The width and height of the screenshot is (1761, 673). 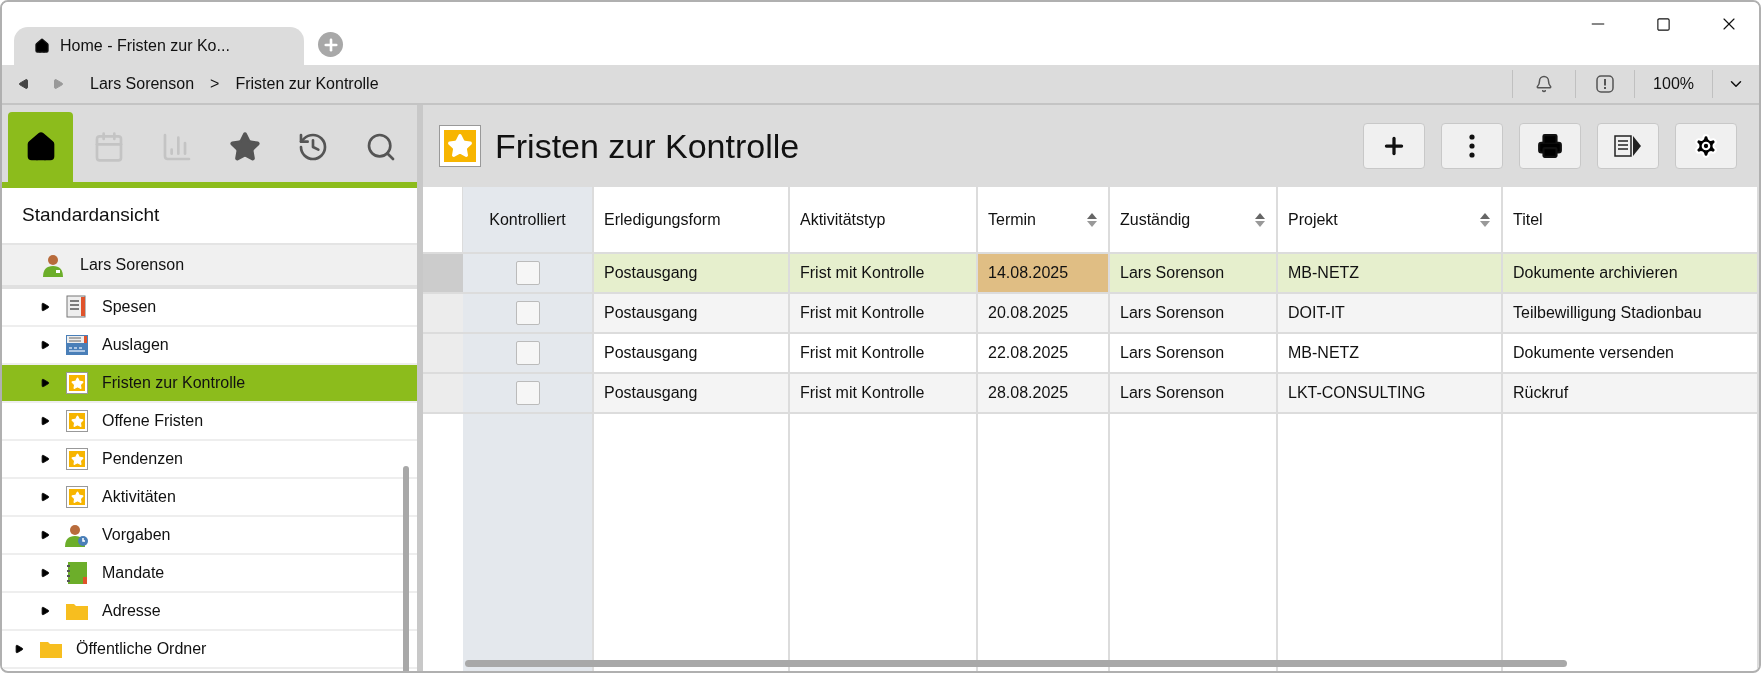 I want to click on table-cell: Rückruf, so click(x=1631, y=393).